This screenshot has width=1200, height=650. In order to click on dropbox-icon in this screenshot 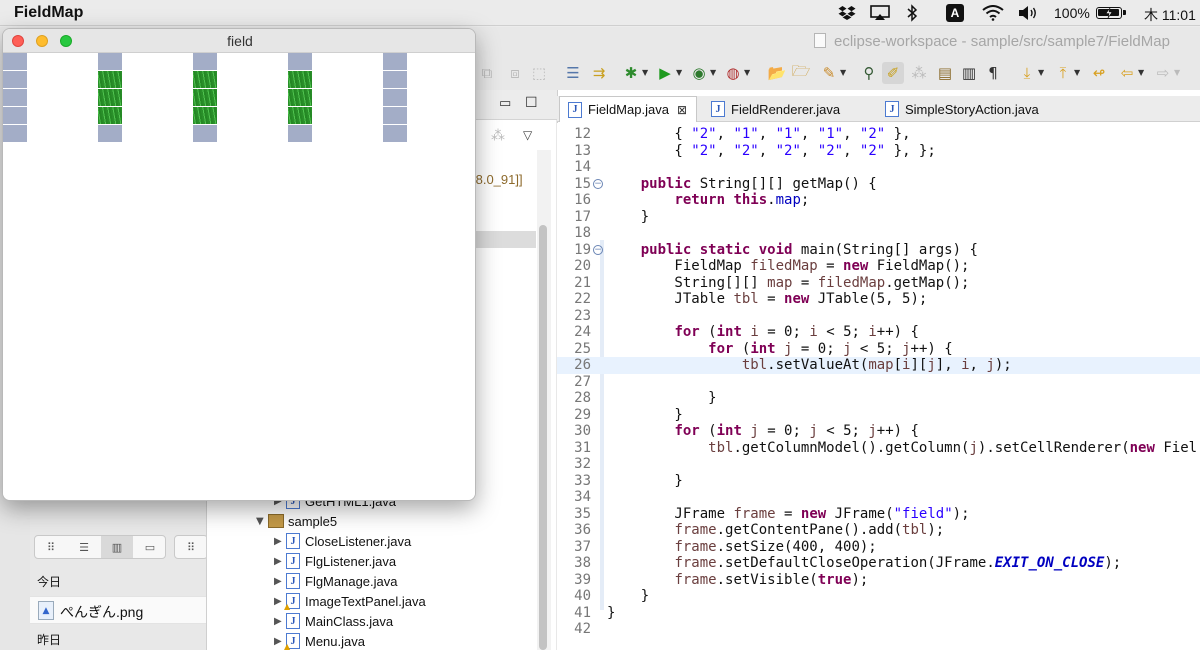, I will do `click(847, 13)`.